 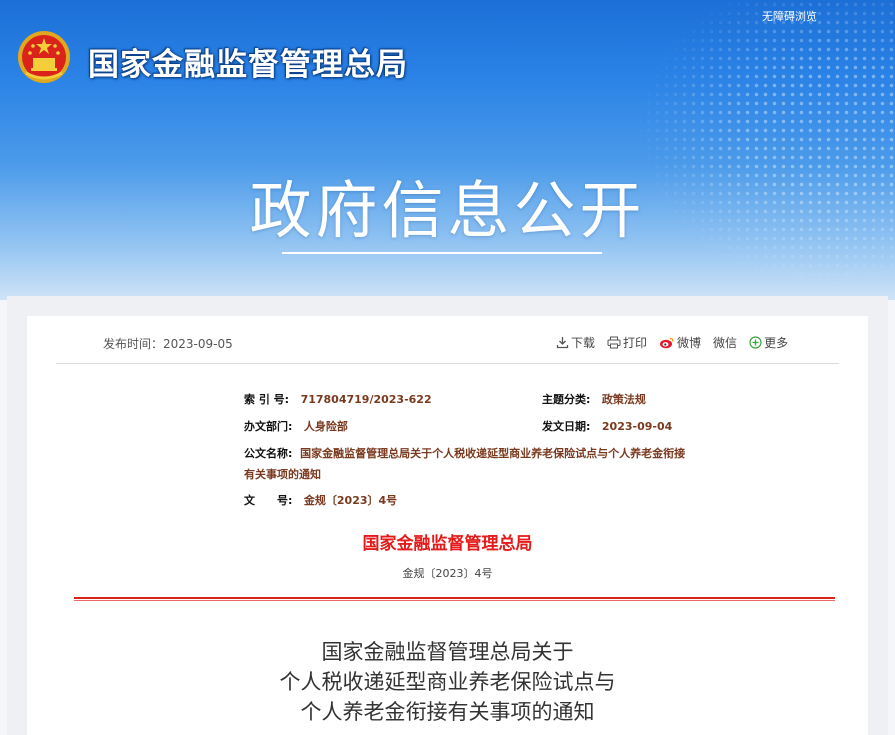 What do you see at coordinates (447, 682) in the screenshot?
I see `document-title-line-2: 个人税收递延型商业养老保险试点与` at bounding box center [447, 682].